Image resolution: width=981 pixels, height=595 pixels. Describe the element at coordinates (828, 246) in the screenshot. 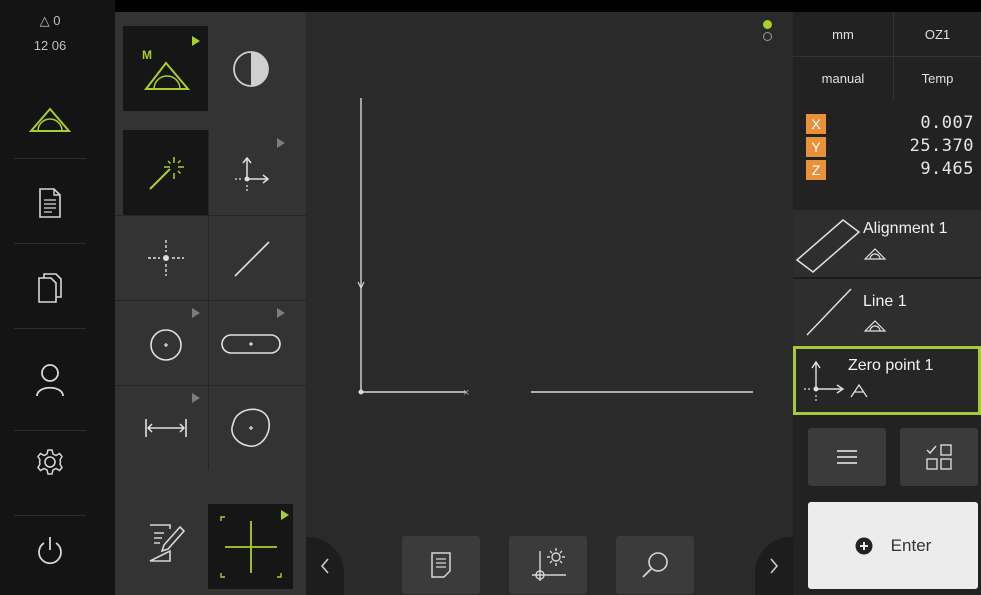

I see `alignment-icon` at that location.